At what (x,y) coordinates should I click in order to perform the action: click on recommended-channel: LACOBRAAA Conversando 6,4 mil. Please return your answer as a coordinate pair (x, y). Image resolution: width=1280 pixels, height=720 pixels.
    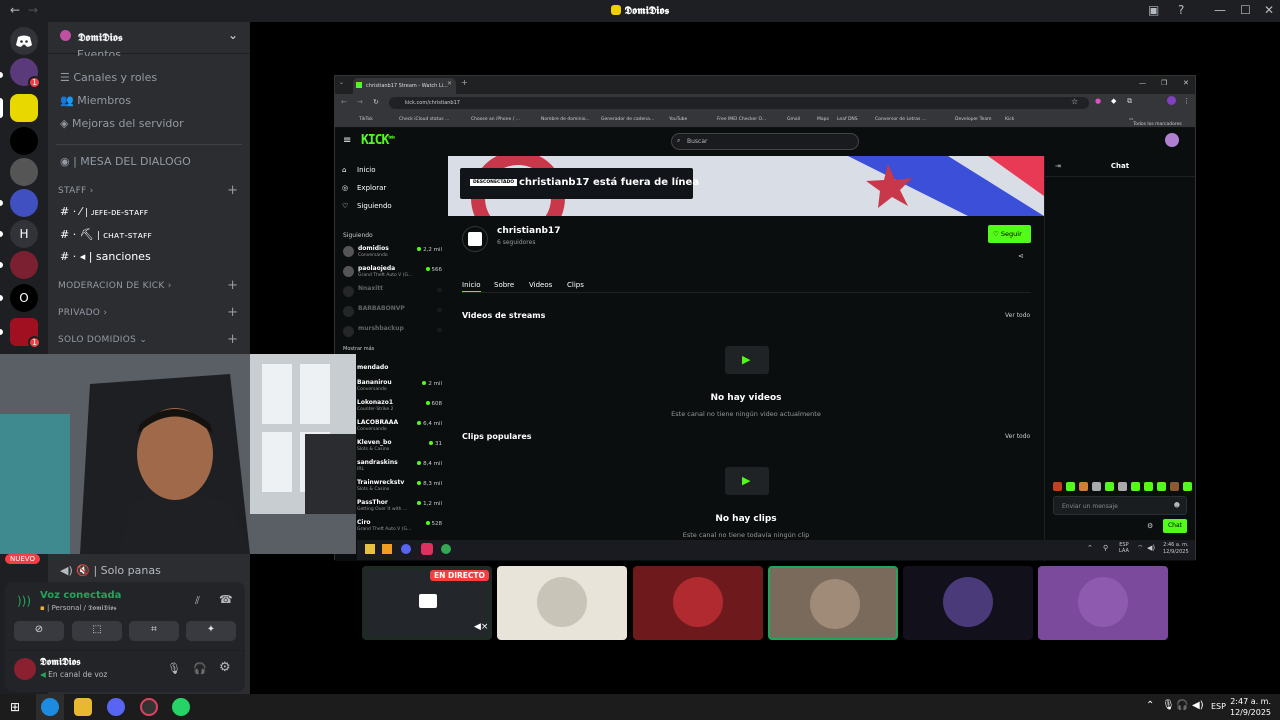
    Looking at the image, I should click on (401, 427).